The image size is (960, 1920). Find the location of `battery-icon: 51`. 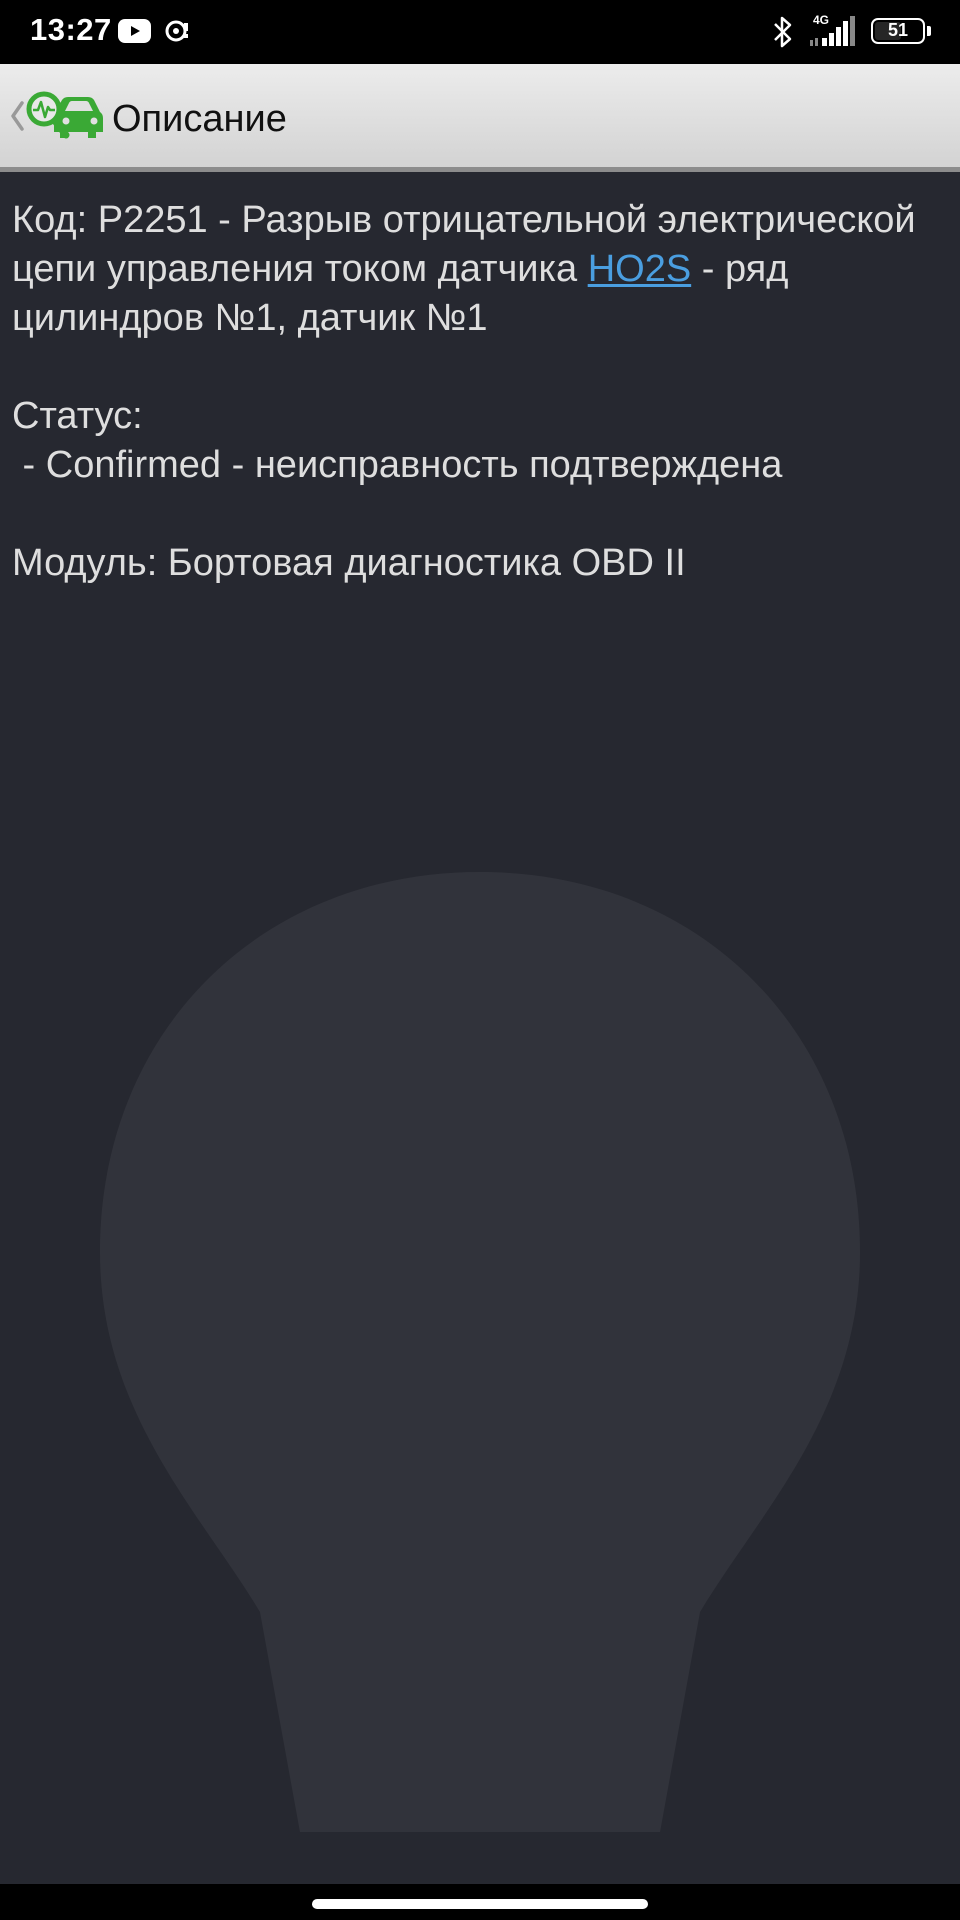

battery-icon: 51 is located at coordinates (898, 31).